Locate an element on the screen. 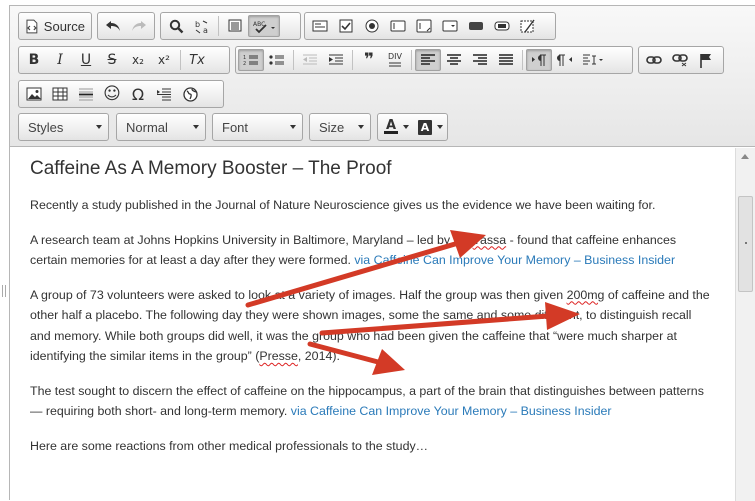 The height and width of the screenshot is (501, 755). misspelled-word: Yassa is located at coordinates (490, 240).